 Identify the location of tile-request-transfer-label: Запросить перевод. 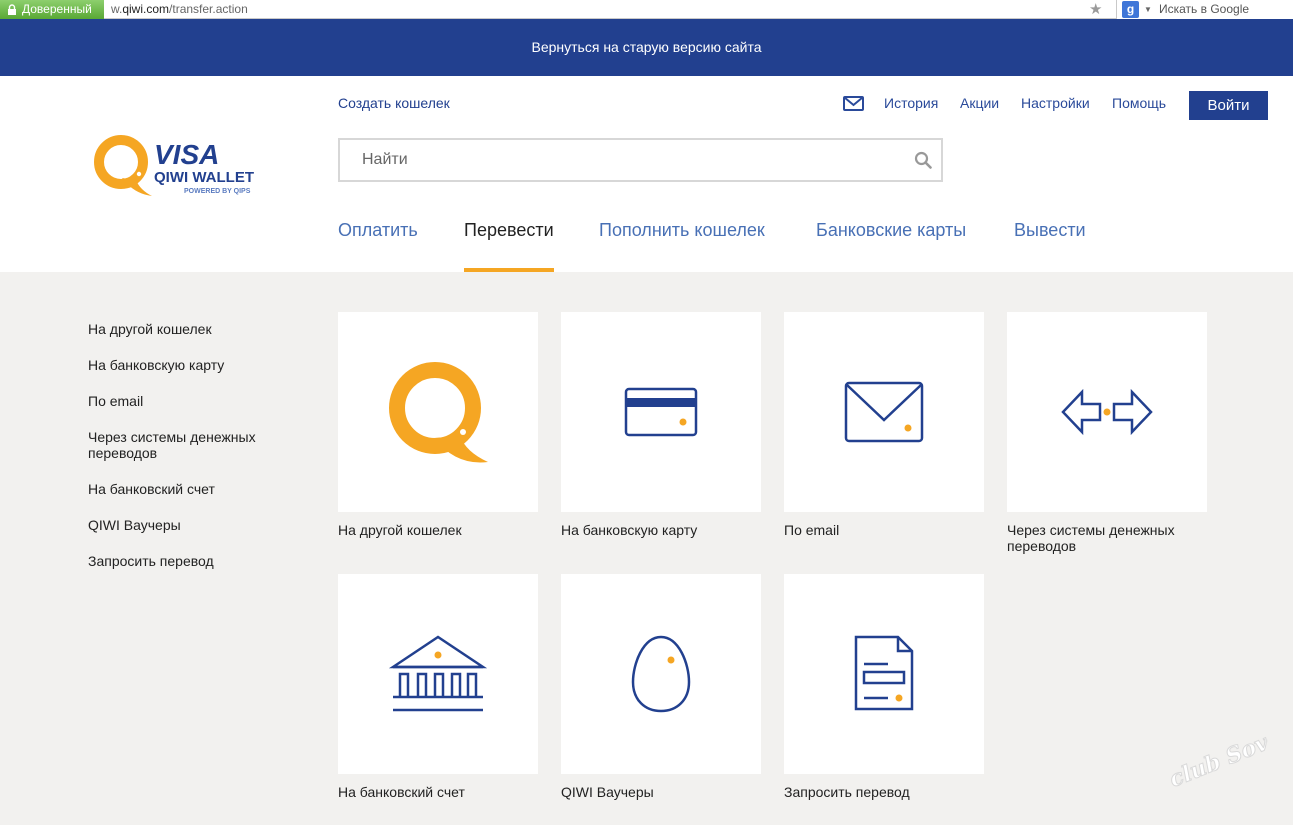
(847, 792).